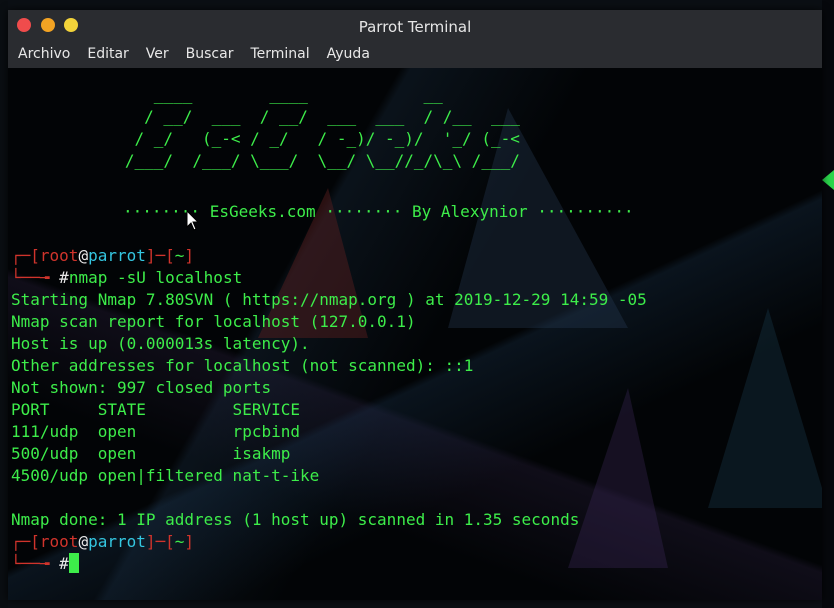 This screenshot has width=834, height=608. I want to click on desktop-background-left, so click(4, 304).